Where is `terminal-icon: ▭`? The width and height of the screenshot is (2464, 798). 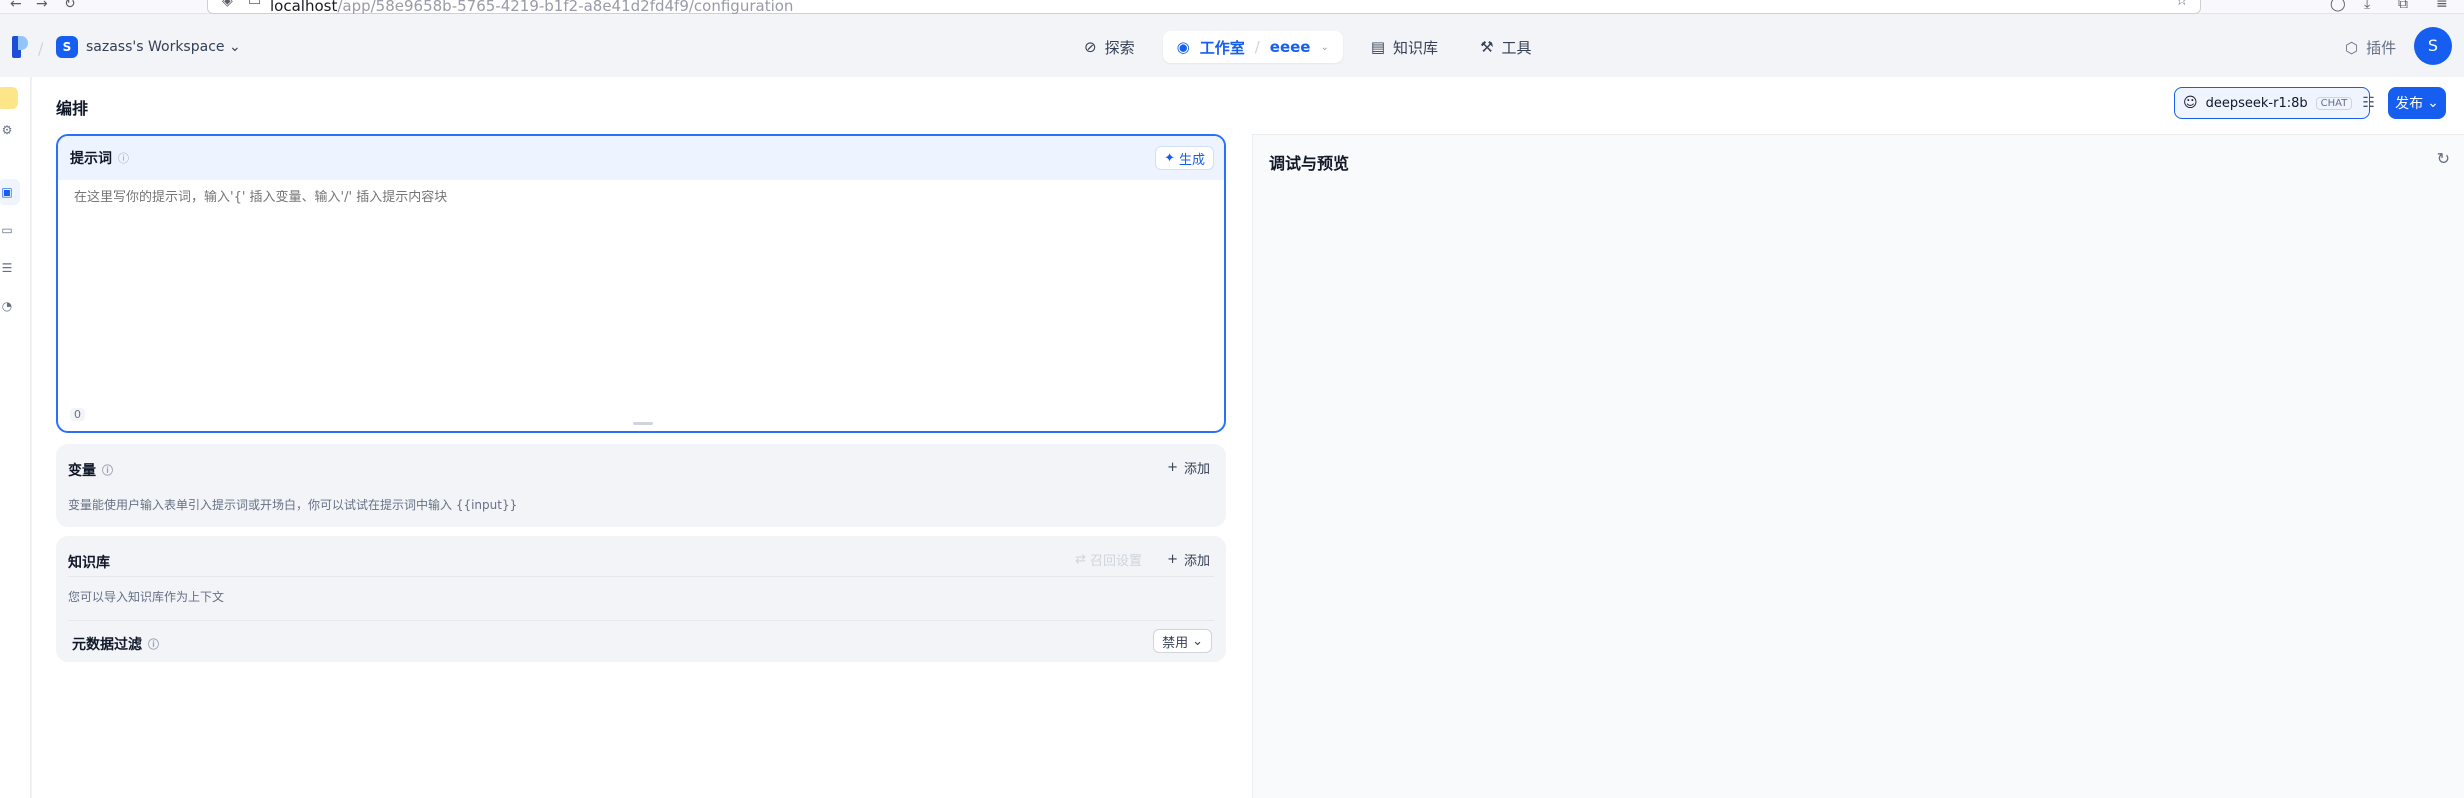
terminal-icon: ▭ is located at coordinates (7, 230).